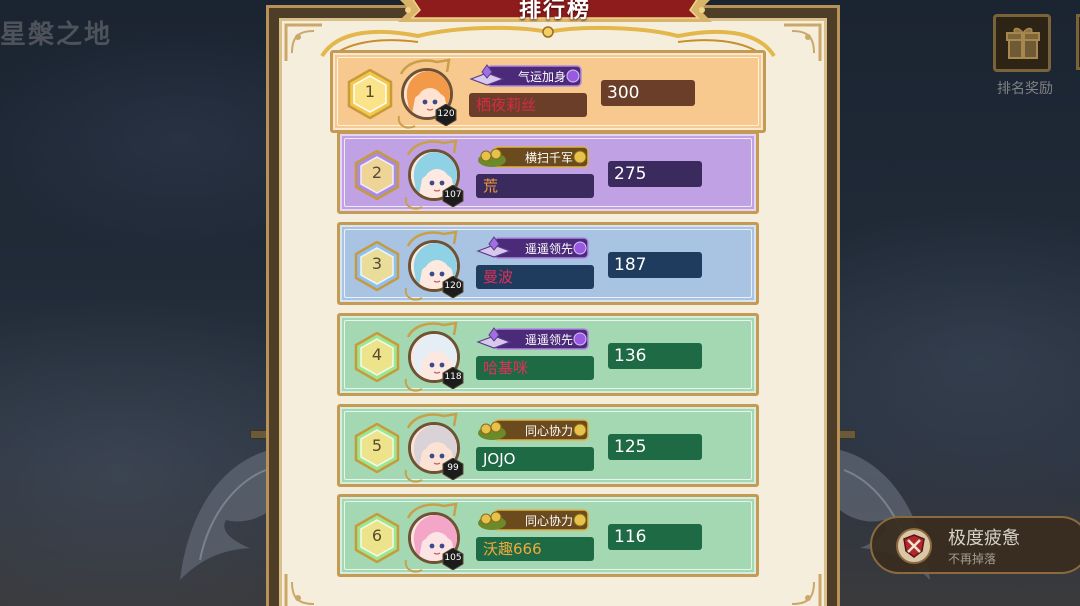 The height and width of the screenshot is (606, 1080). I want to click on gift-box-icon, so click(1022, 43).